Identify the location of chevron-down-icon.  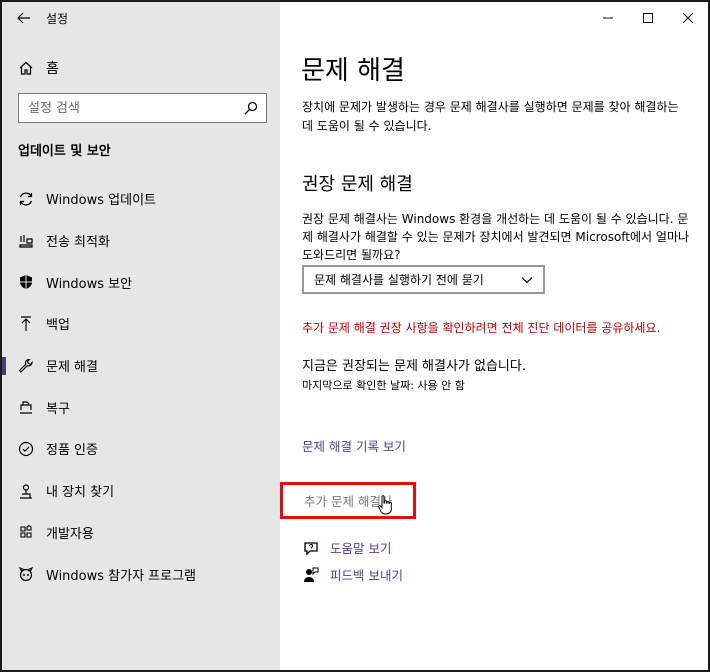
(527, 279).